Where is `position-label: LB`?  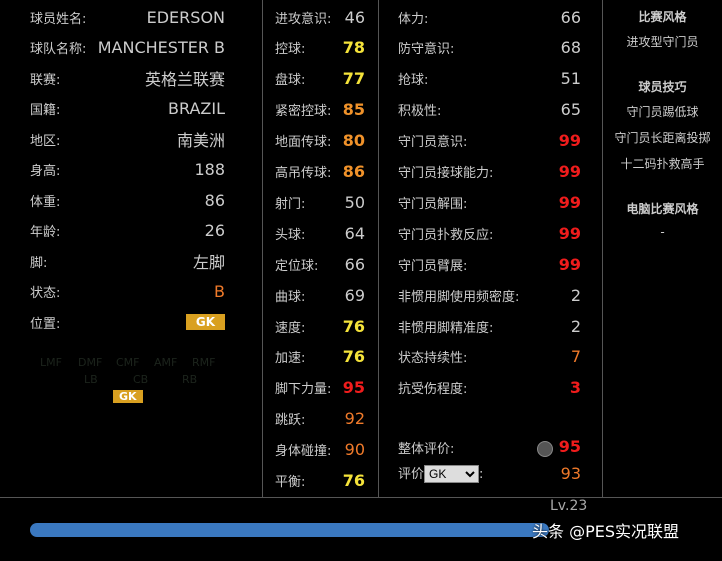
position-label: LB is located at coordinates (91, 379).